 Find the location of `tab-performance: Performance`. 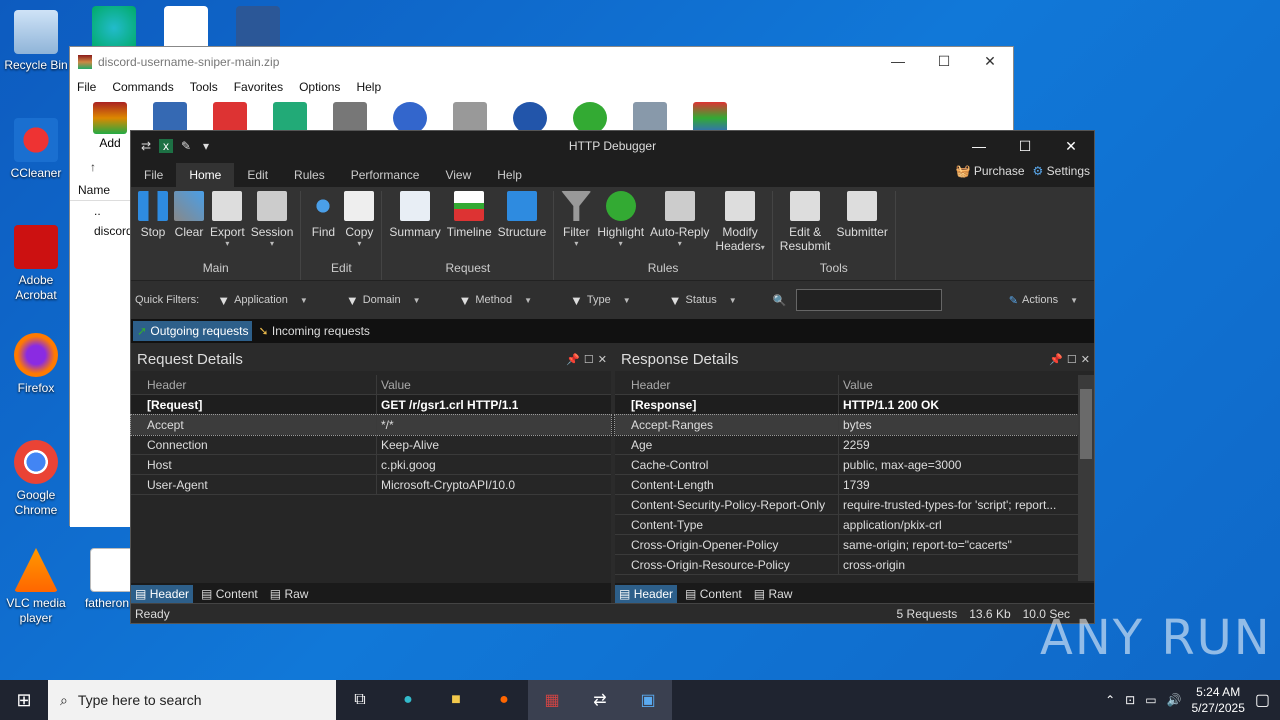

tab-performance: Performance is located at coordinates (385, 175).